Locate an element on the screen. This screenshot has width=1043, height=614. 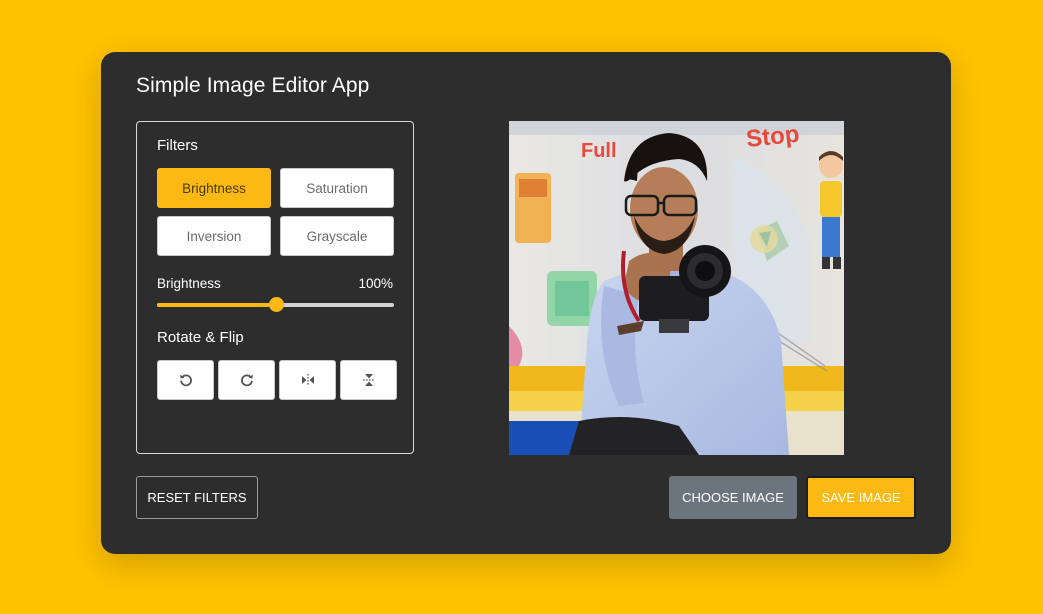
reset-filters-button: Reset Filters is located at coordinates (197, 497).